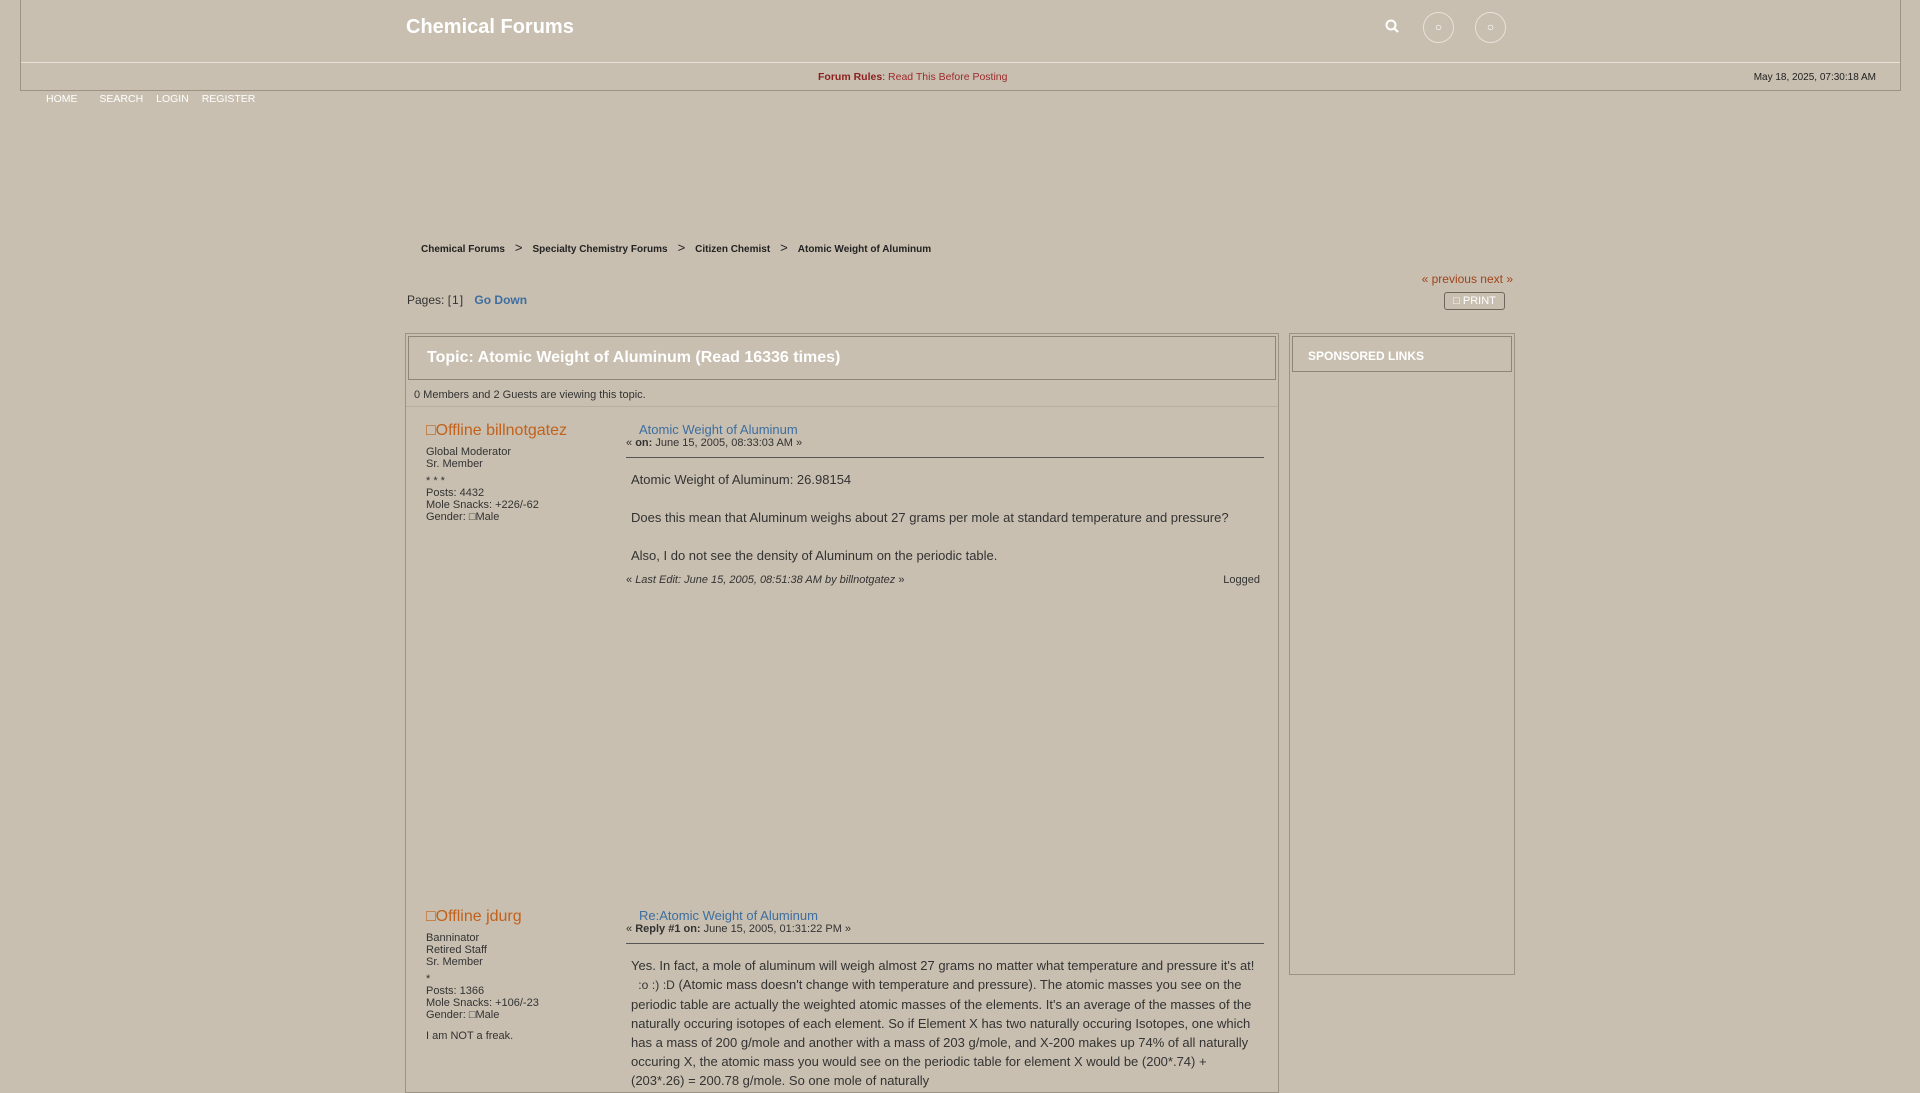 Image resolution: width=1920 pixels, height=1093 pixels. What do you see at coordinates (951, 429) in the screenshot?
I see `post-subject: Atomic Weight of Aluminum` at bounding box center [951, 429].